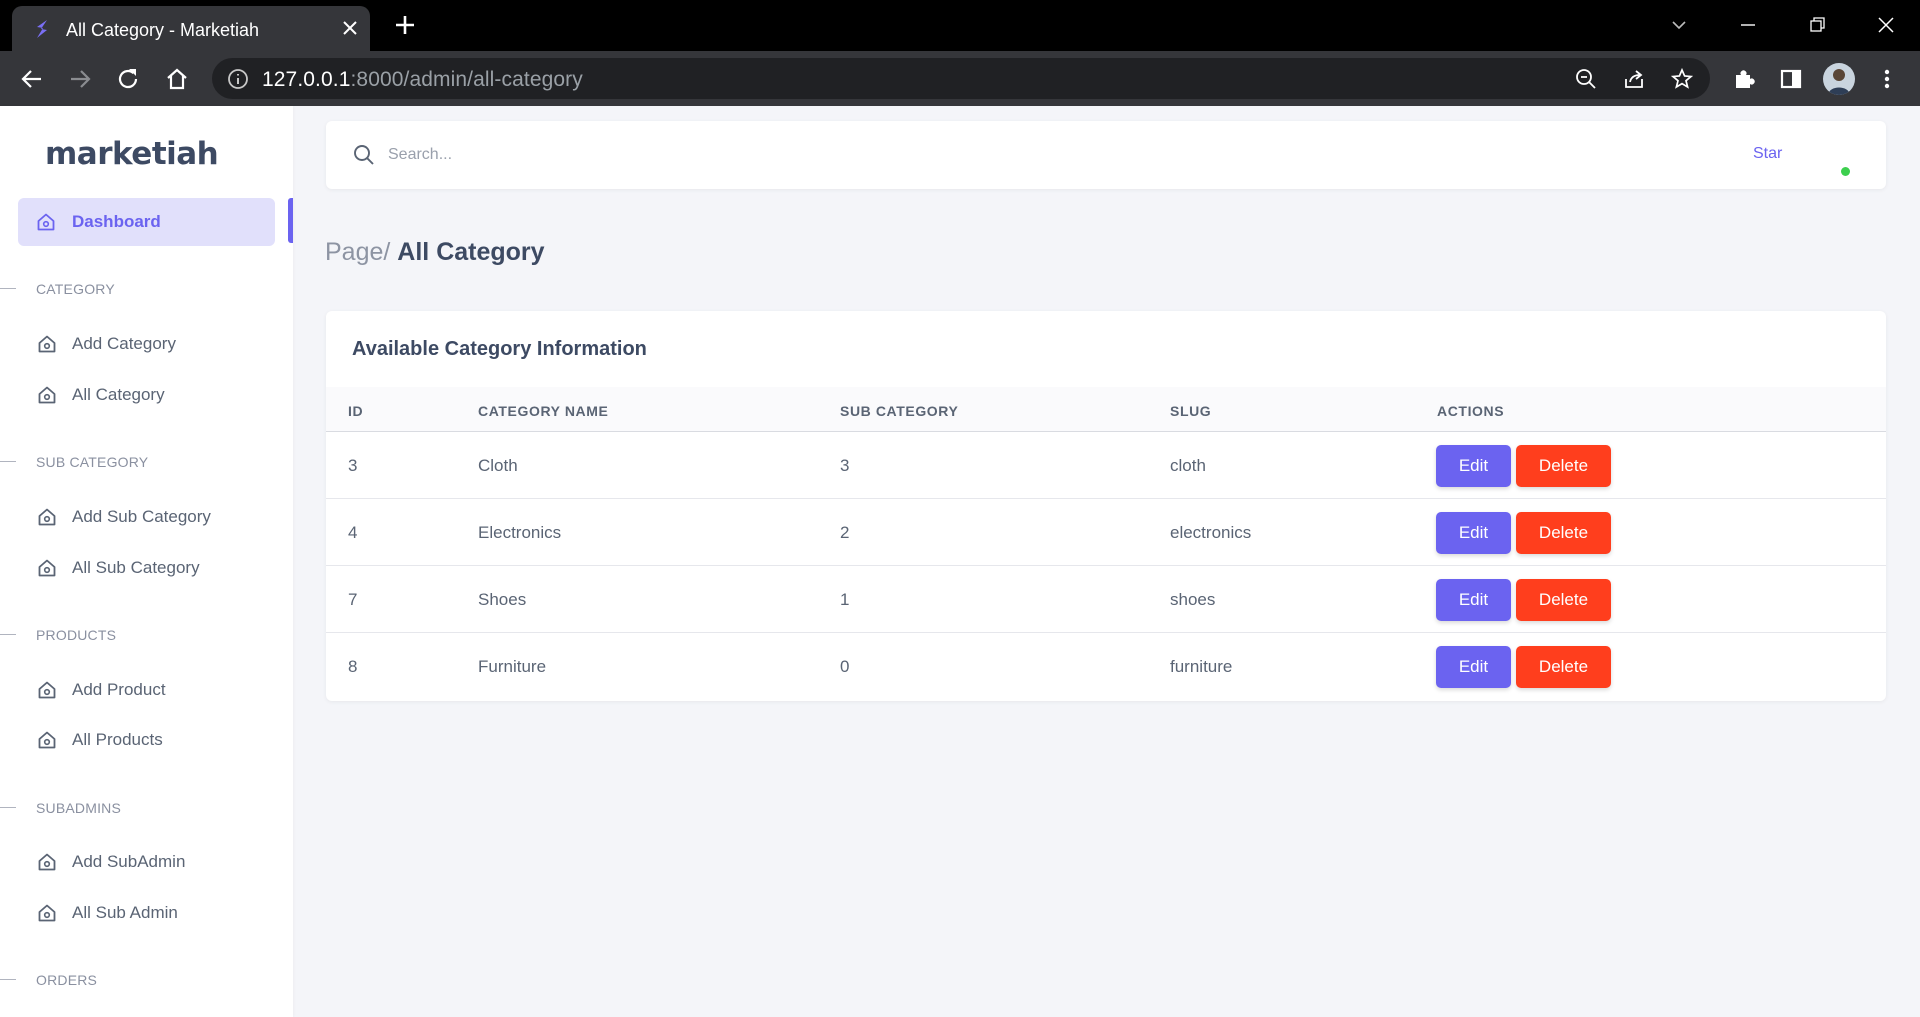  I want to click on sidebar-item-label: Dashboard, so click(116, 221).